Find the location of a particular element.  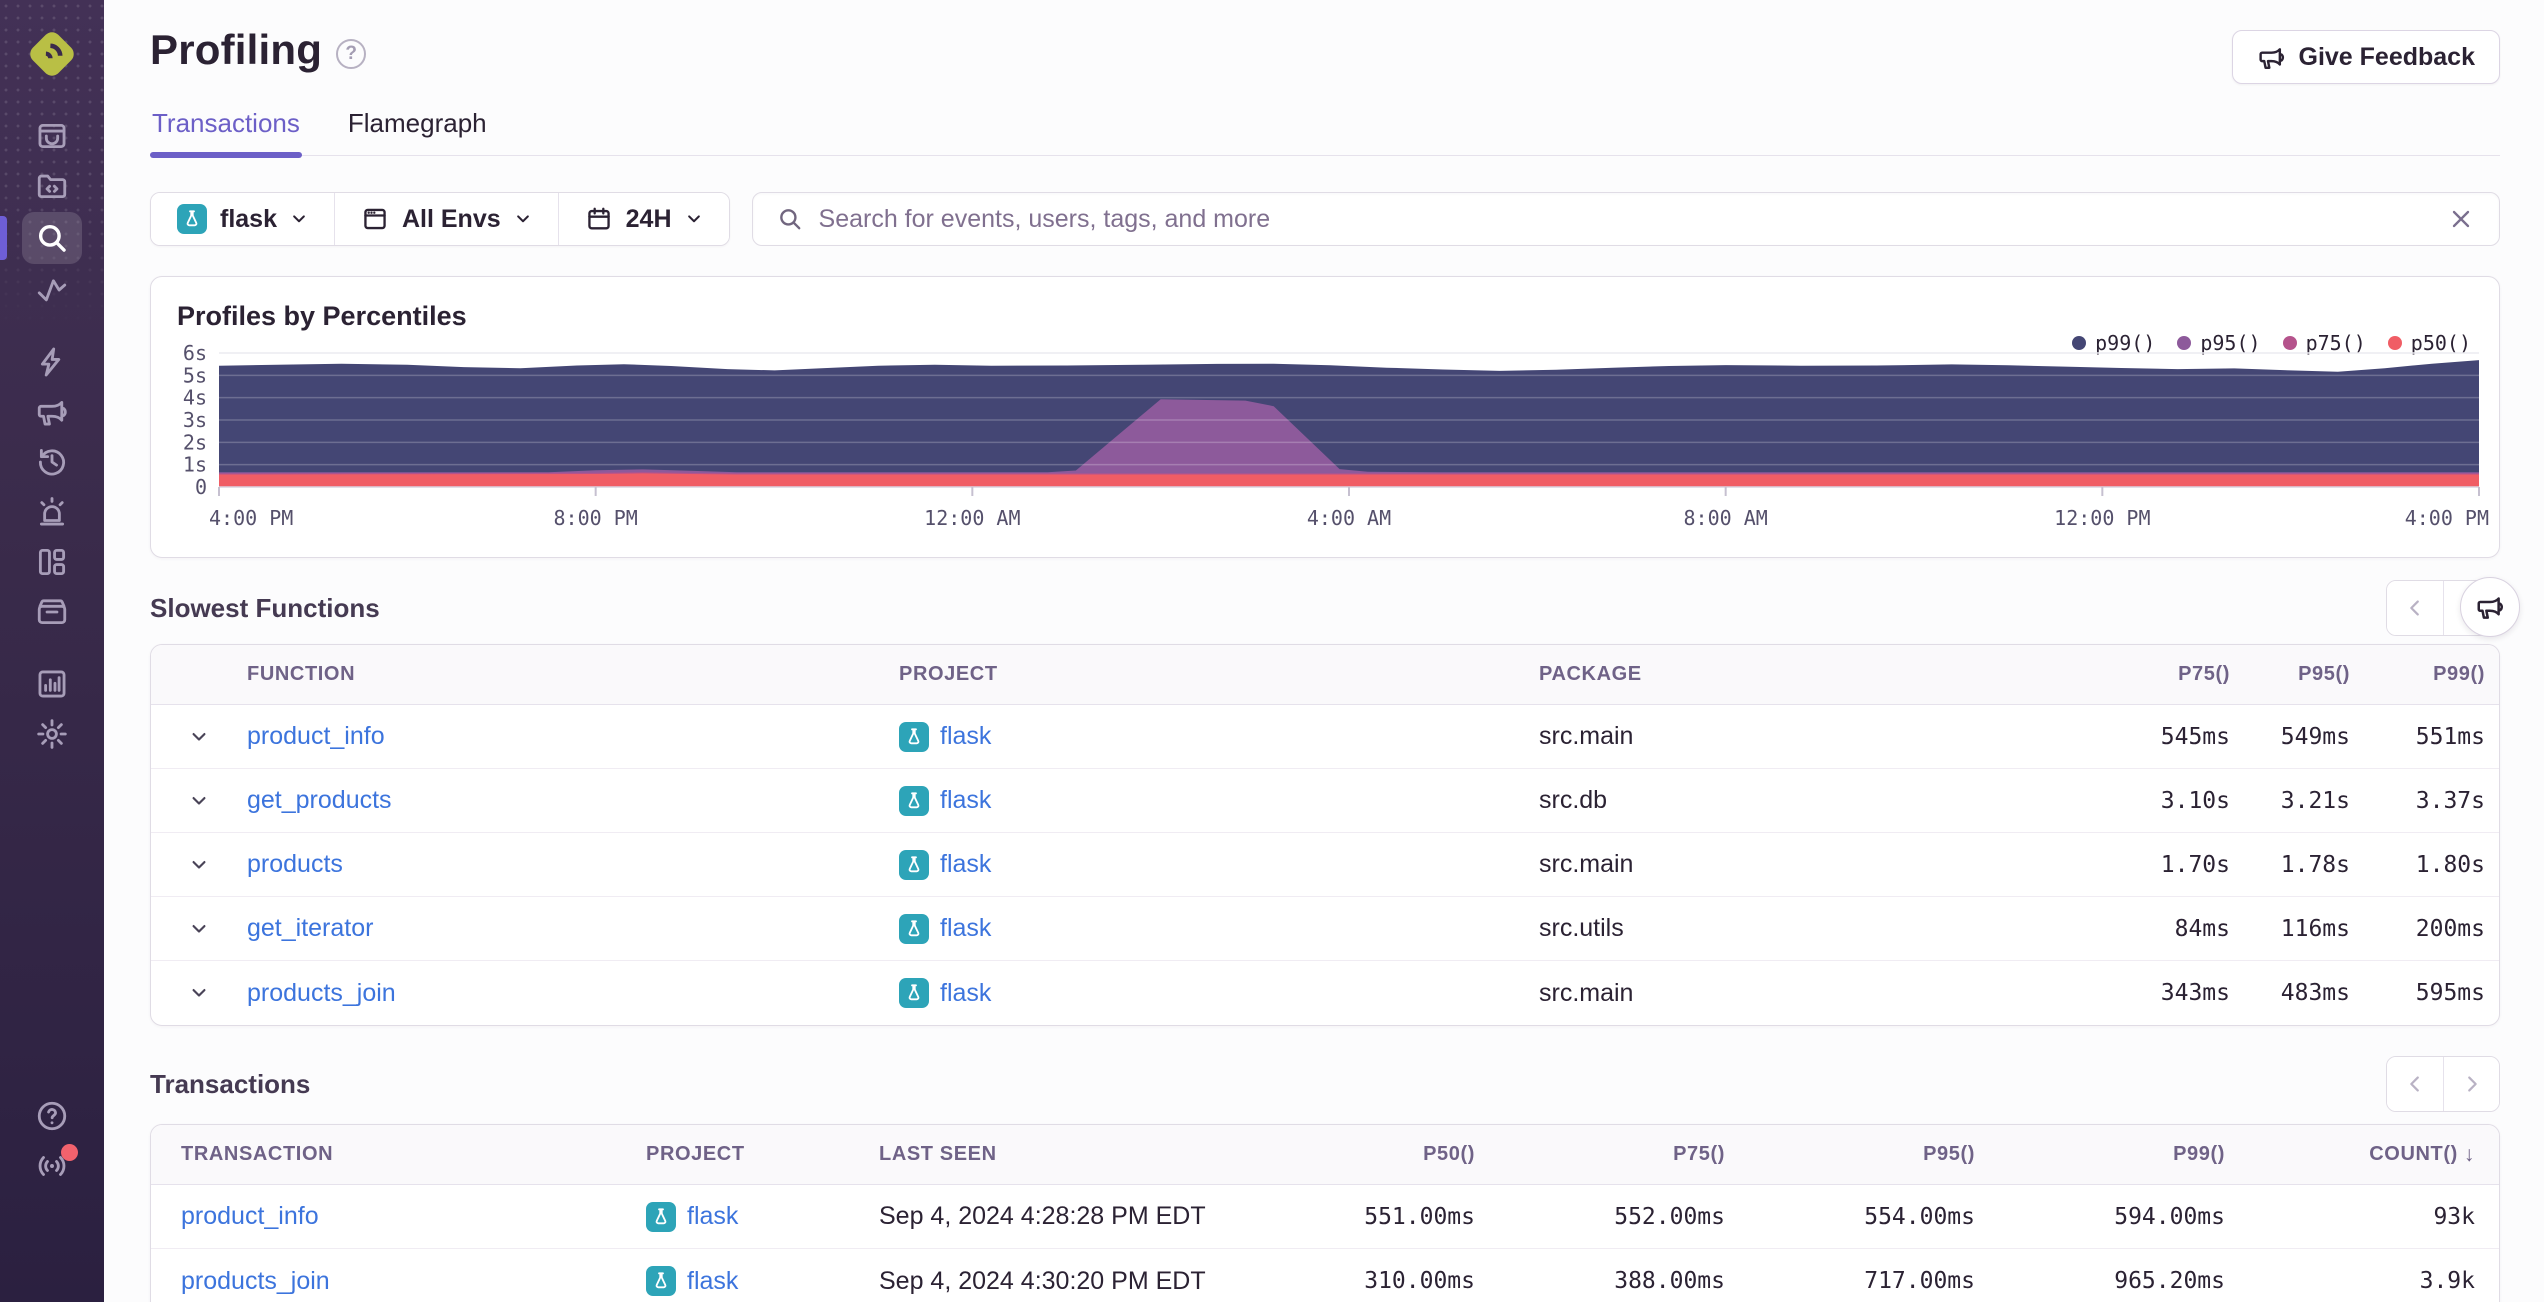

search-bar is located at coordinates (1625, 219).